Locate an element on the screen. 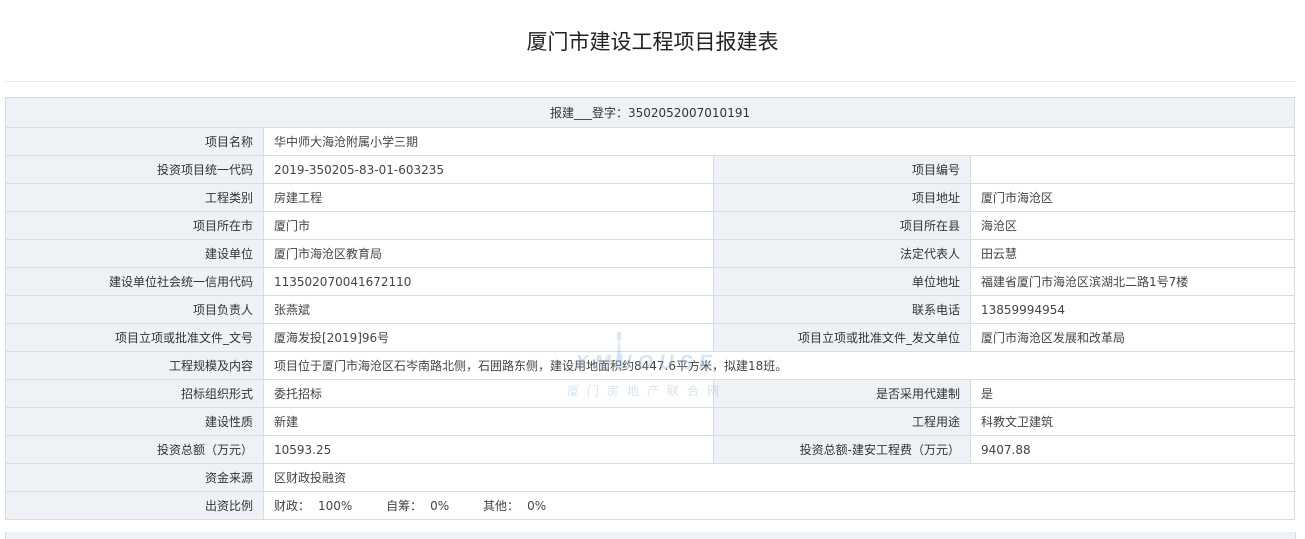 Image resolution: width=1305 pixels, height=539 pixels. table-row: 投资项目统一代码 2019-350205-83-01-603235 项目编号 is located at coordinates (650, 169).